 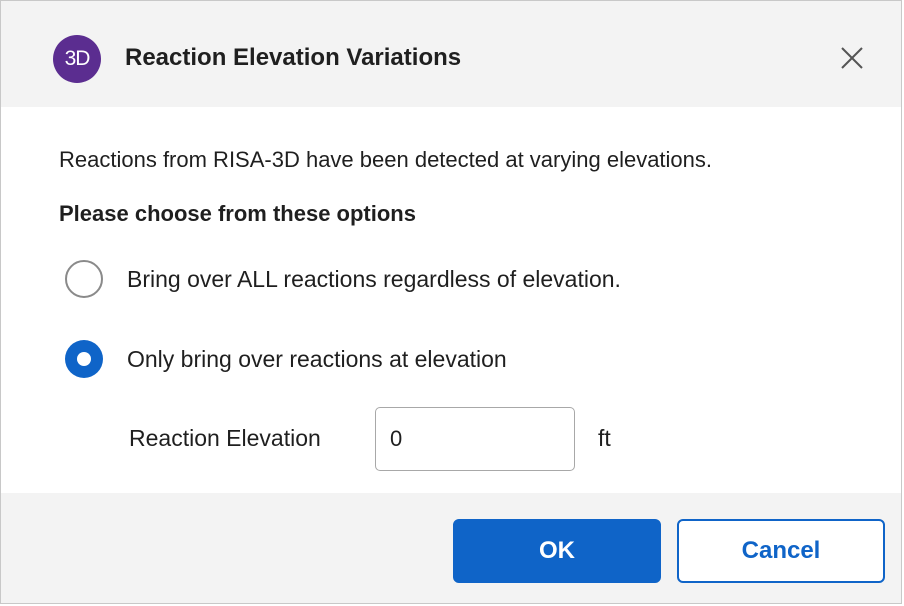 I want to click on close-button, so click(x=852, y=58).